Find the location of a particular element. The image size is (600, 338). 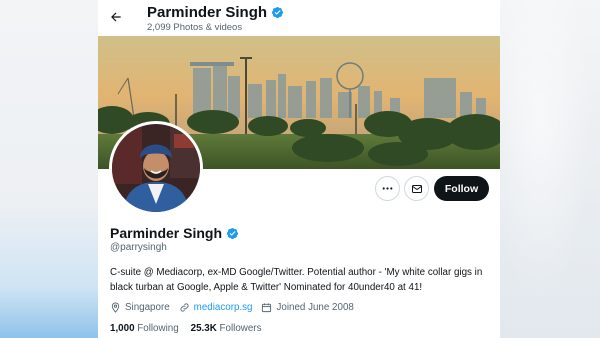

profile-meta: Singapore mediacorp.sg Joined June 2008 is located at coordinates (236, 307).